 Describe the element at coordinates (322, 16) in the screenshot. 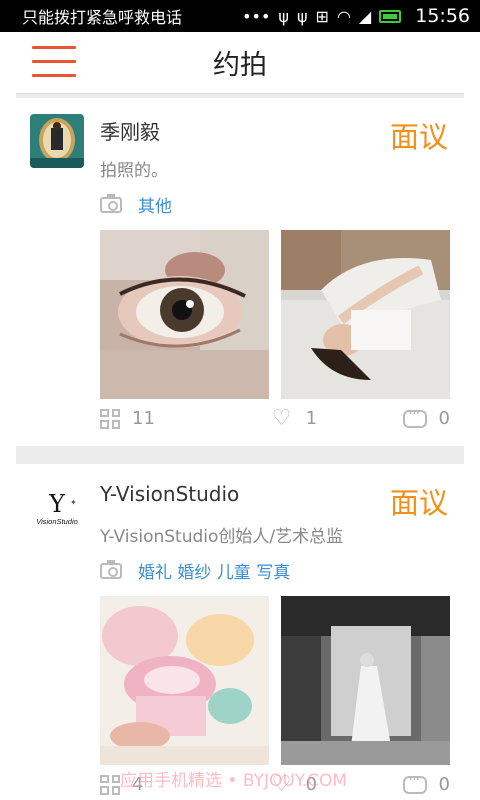

I see `notification-icon: ⊞` at that location.